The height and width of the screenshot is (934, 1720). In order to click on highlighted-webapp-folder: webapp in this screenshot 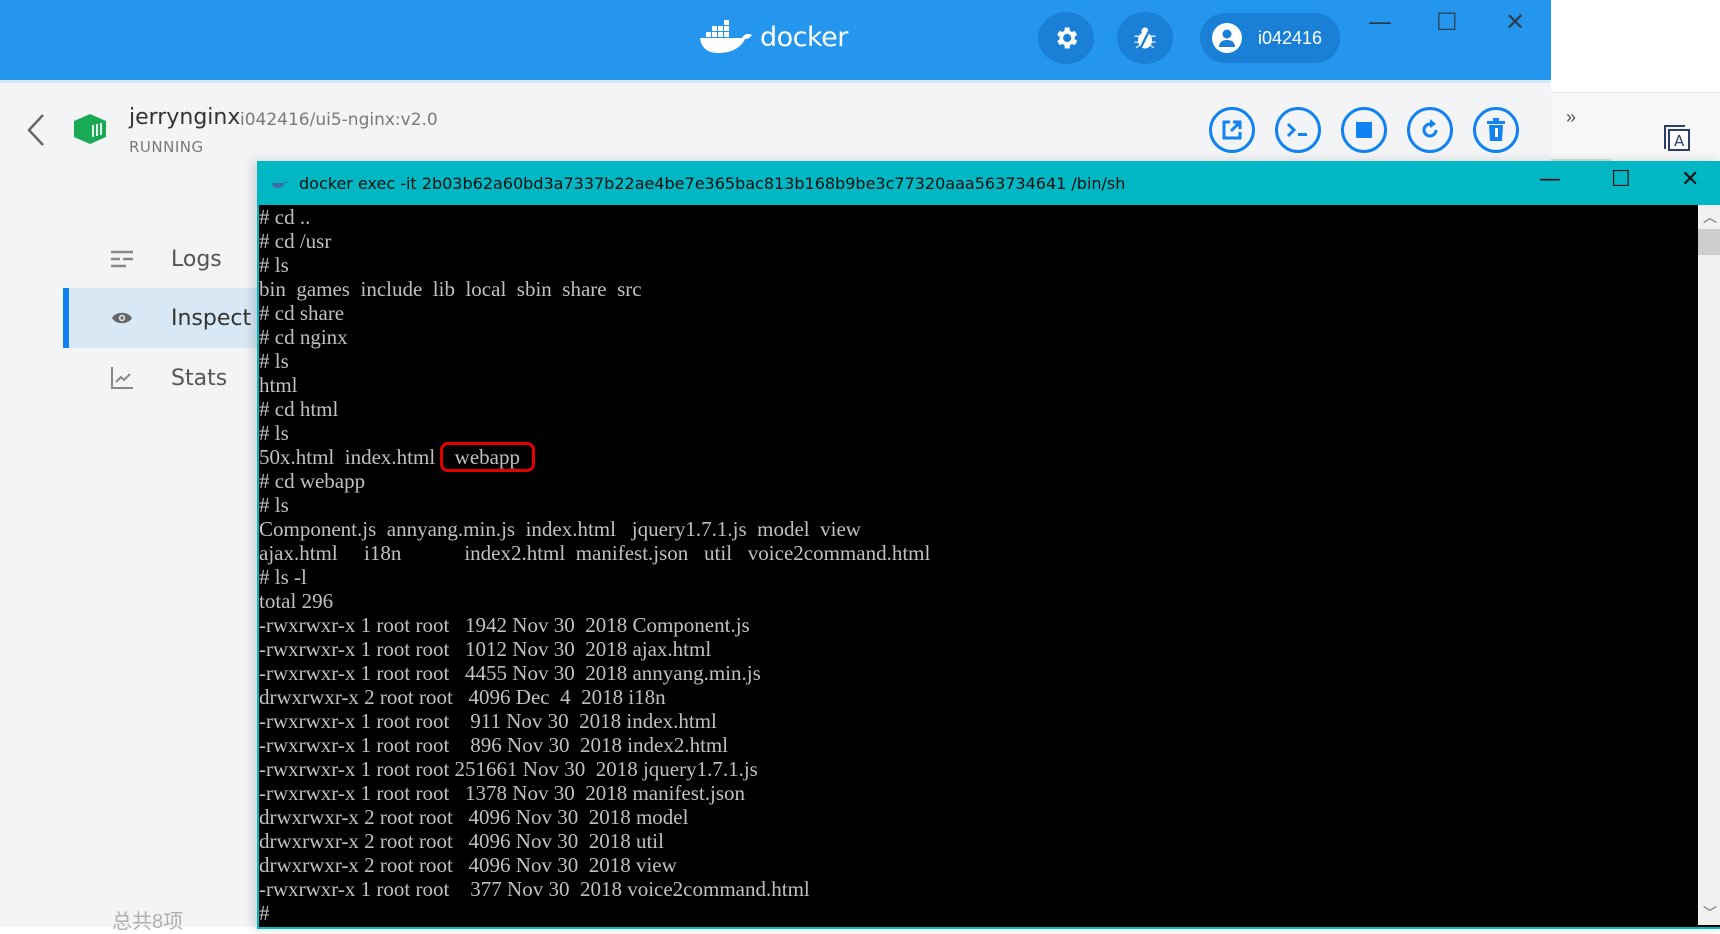, I will do `click(487, 457)`.